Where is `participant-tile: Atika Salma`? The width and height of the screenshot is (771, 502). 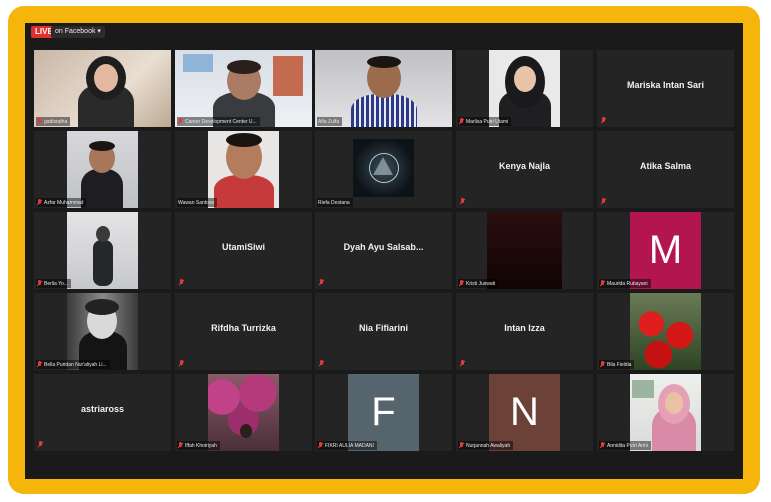
participant-tile: Atika Salma is located at coordinates (665, 169).